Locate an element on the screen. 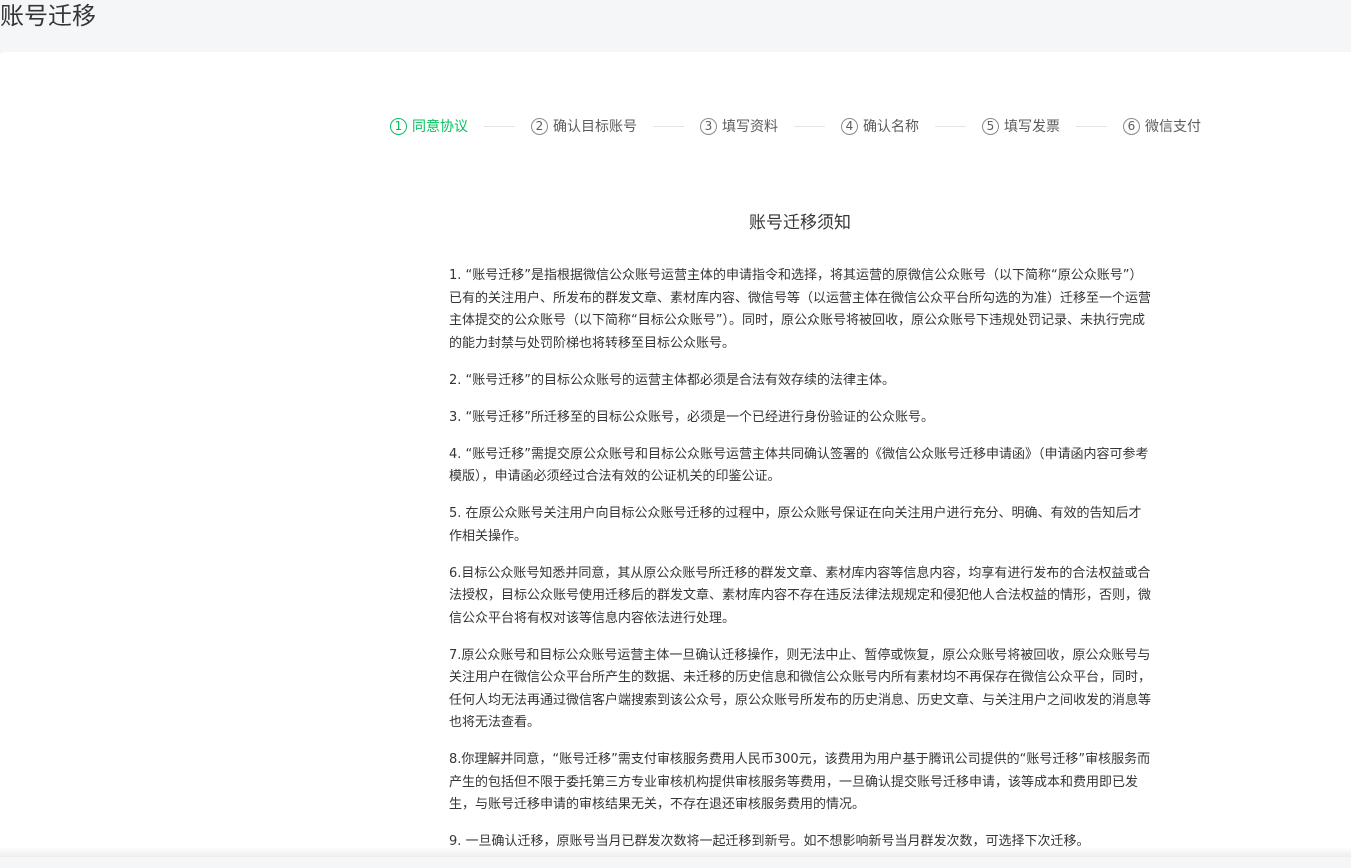  step-label: 同意协议 is located at coordinates (440, 127).